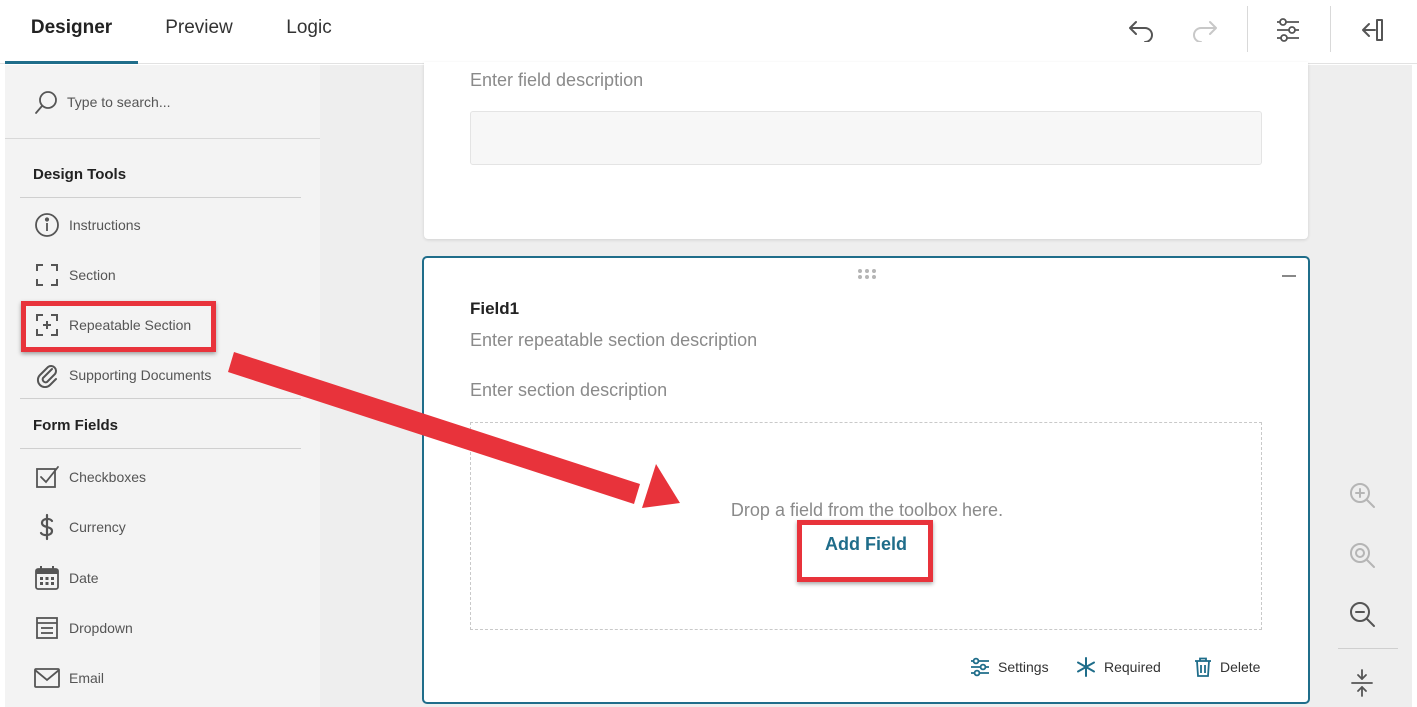 The image size is (1417, 707). What do you see at coordinates (163, 678) in the screenshot?
I see `field-email: Email` at bounding box center [163, 678].